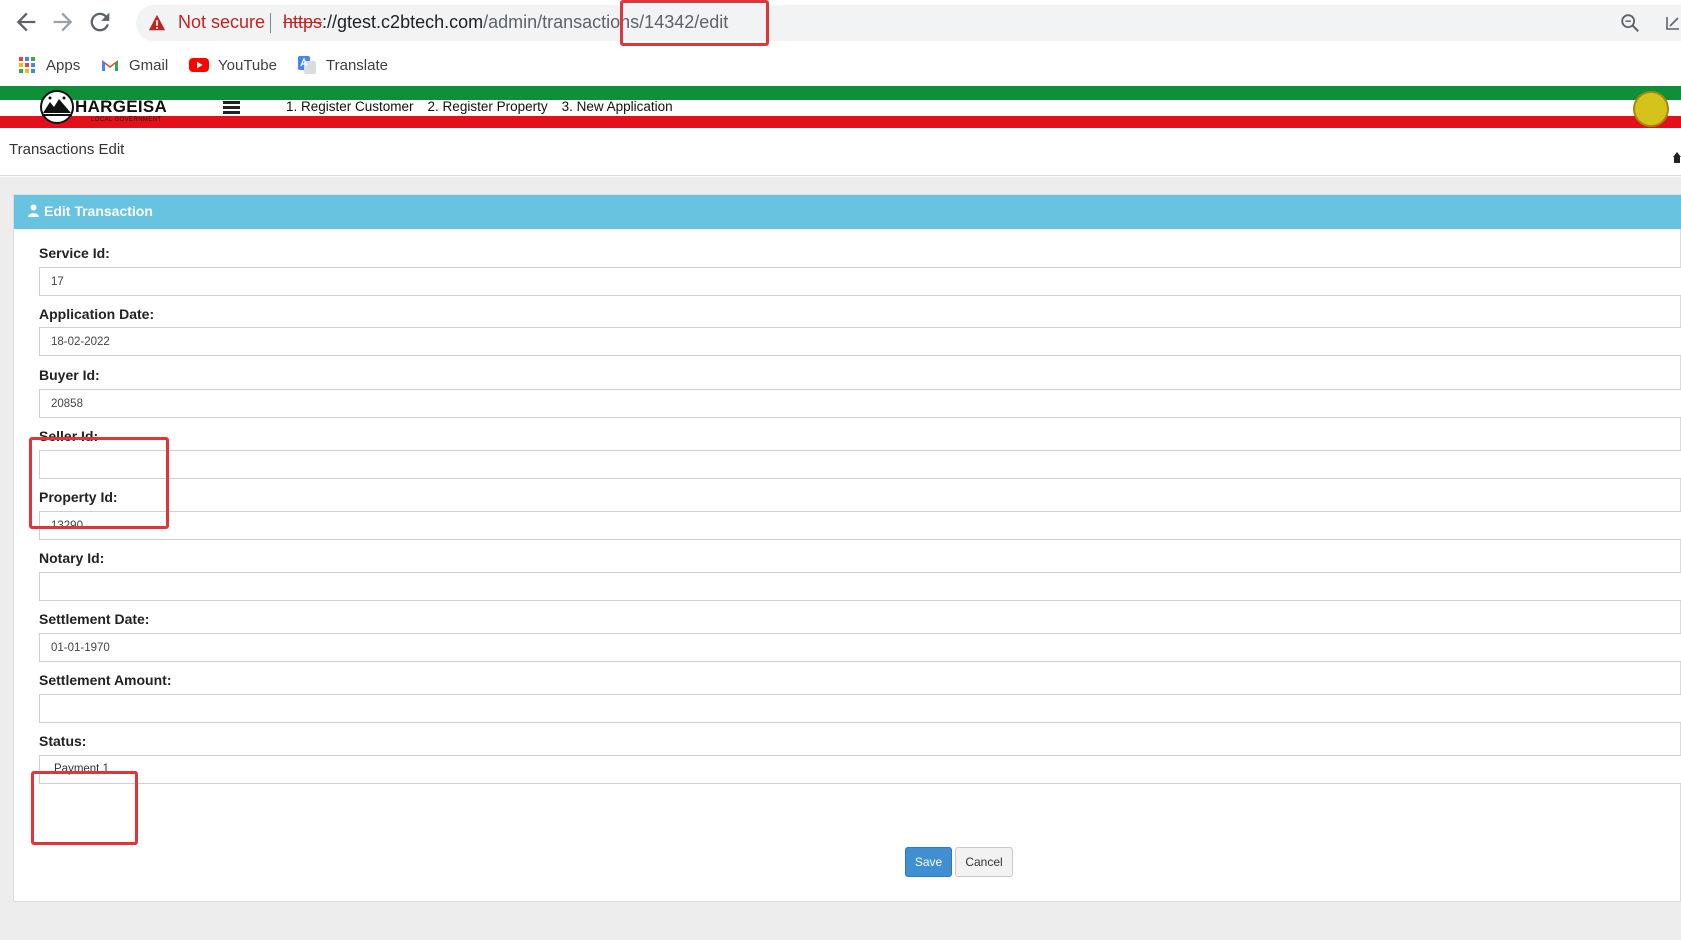  I want to click on zoom-icon, so click(1630, 23).